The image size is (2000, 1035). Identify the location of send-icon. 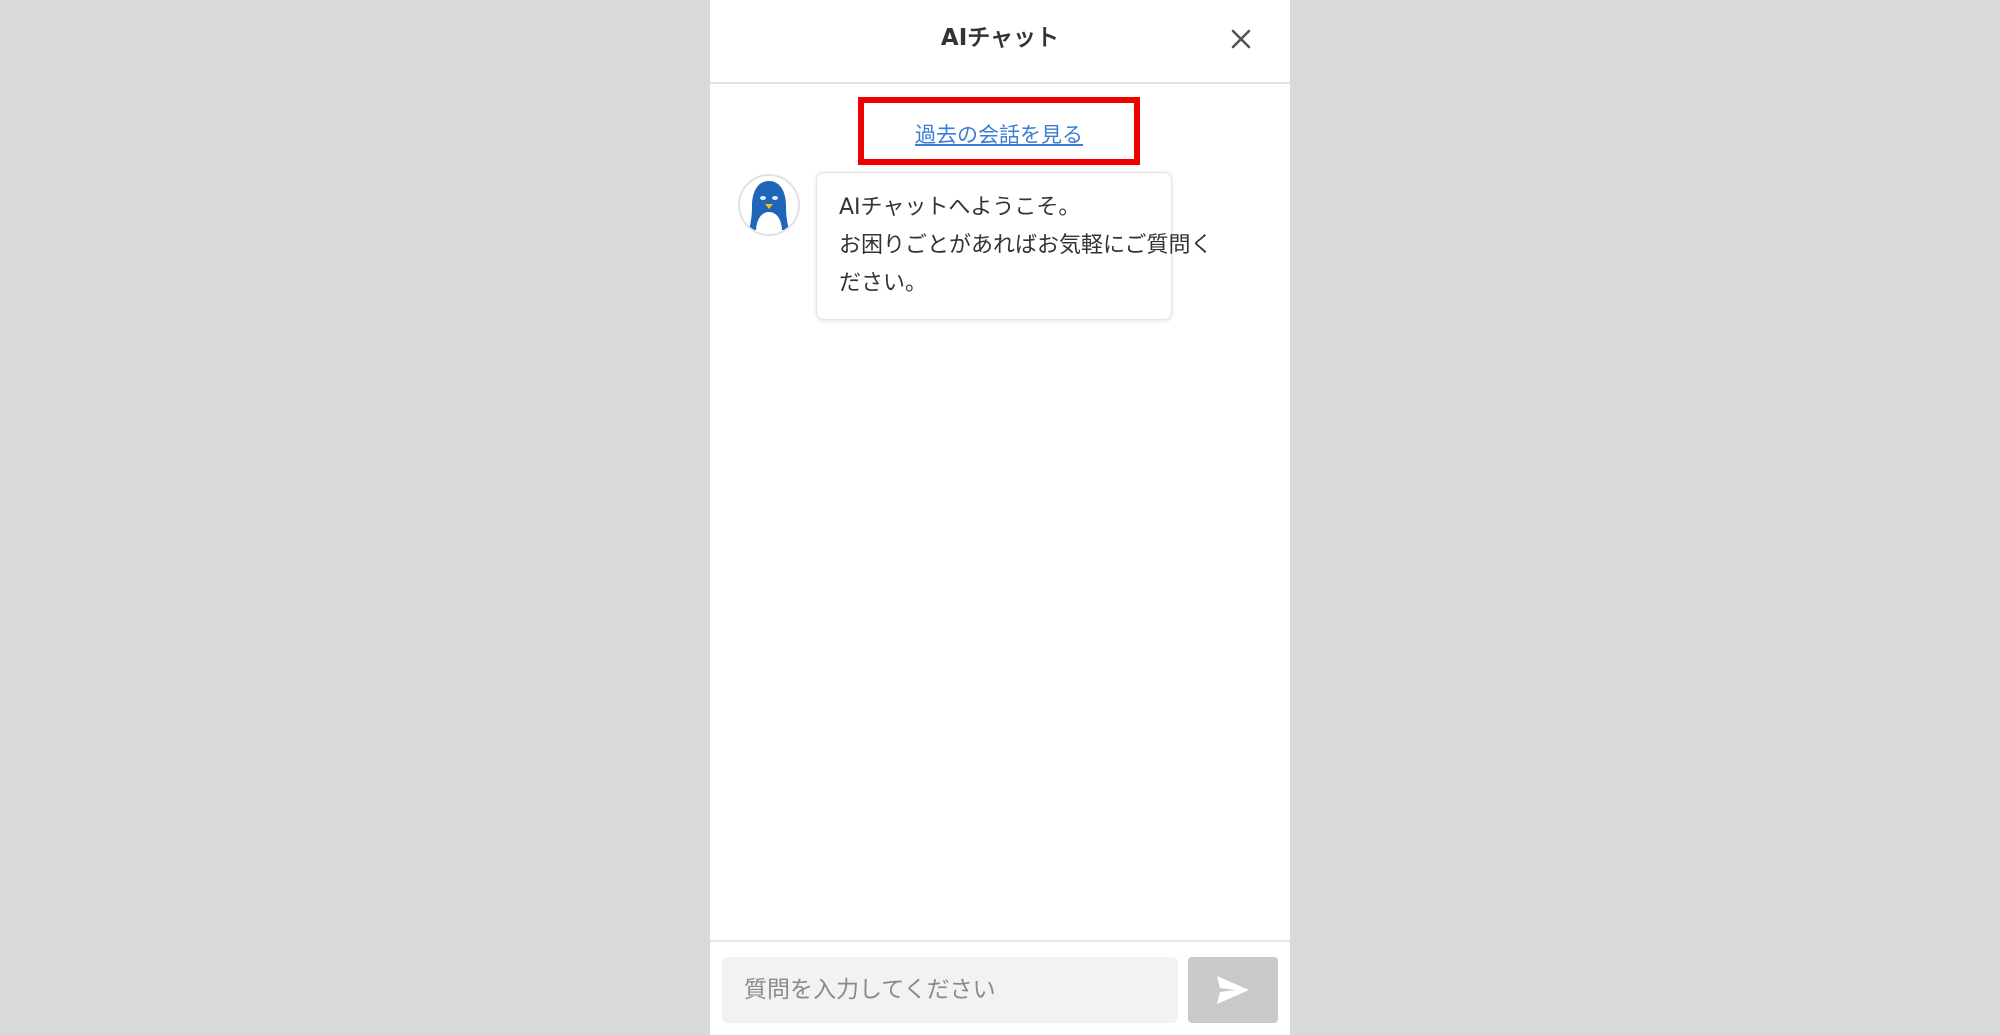
(1233, 990).